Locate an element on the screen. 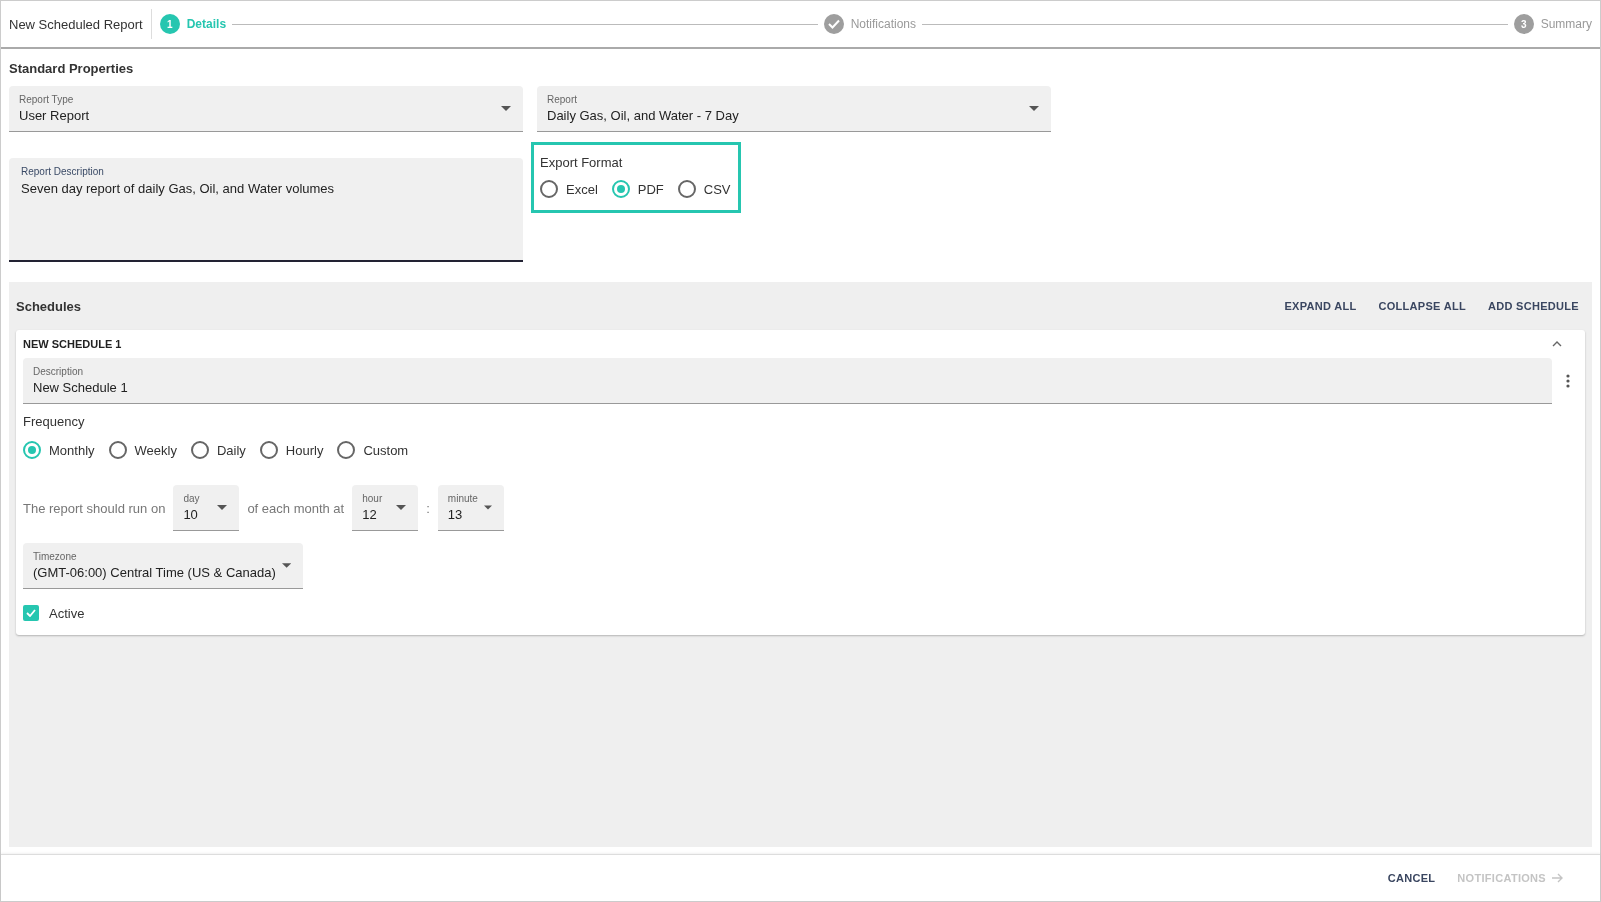  field-label: day is located at coordinates (192, 498).